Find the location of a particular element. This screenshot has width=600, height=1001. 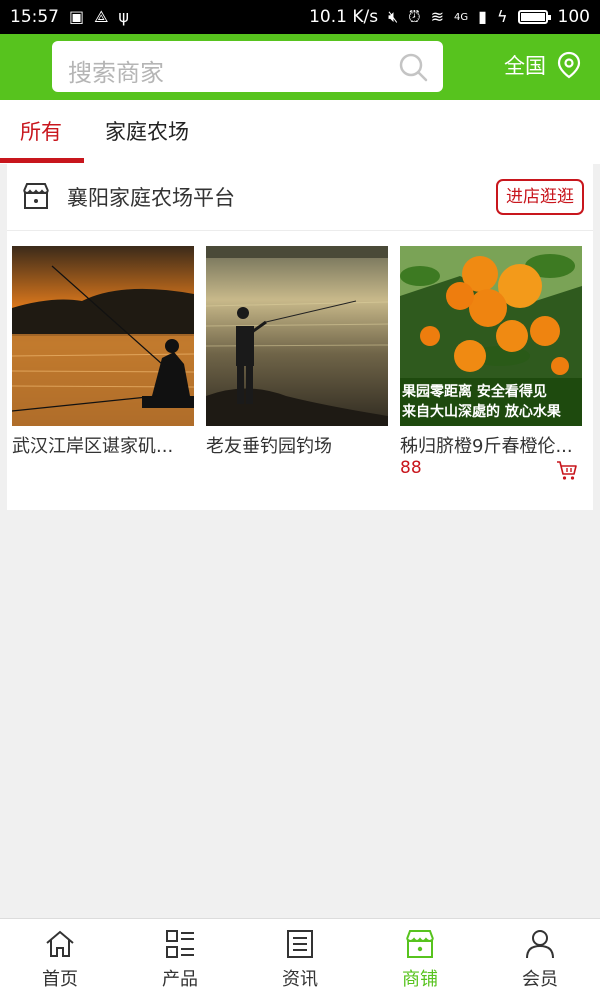

home-icon is located at coordinates (60, 943).